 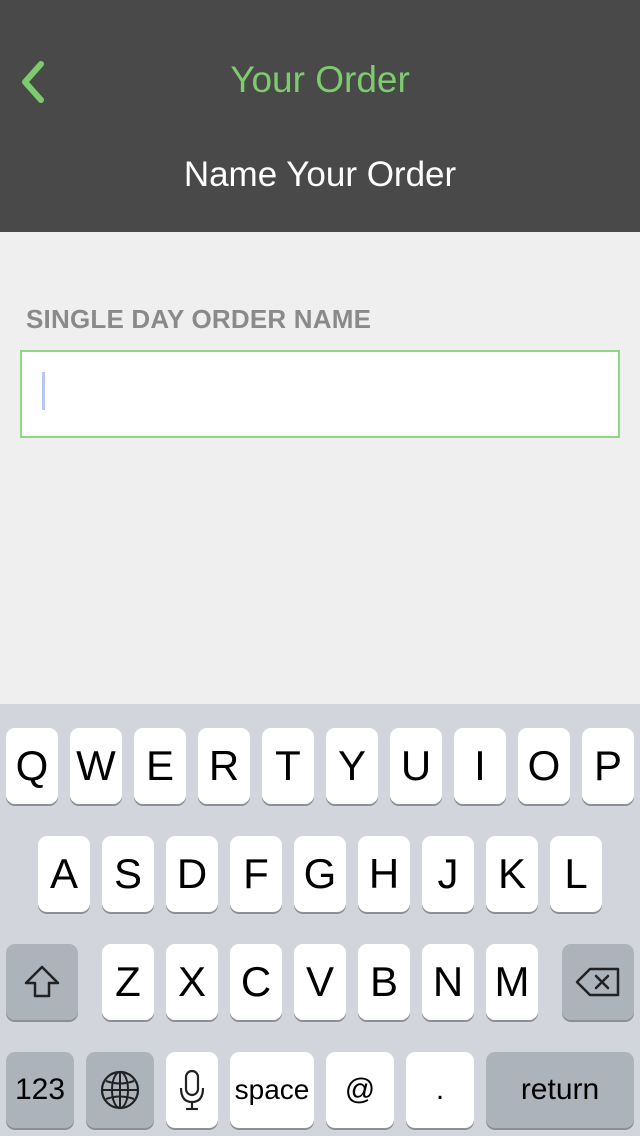 I want to click on globe-key, so click(x=120, y=1090).